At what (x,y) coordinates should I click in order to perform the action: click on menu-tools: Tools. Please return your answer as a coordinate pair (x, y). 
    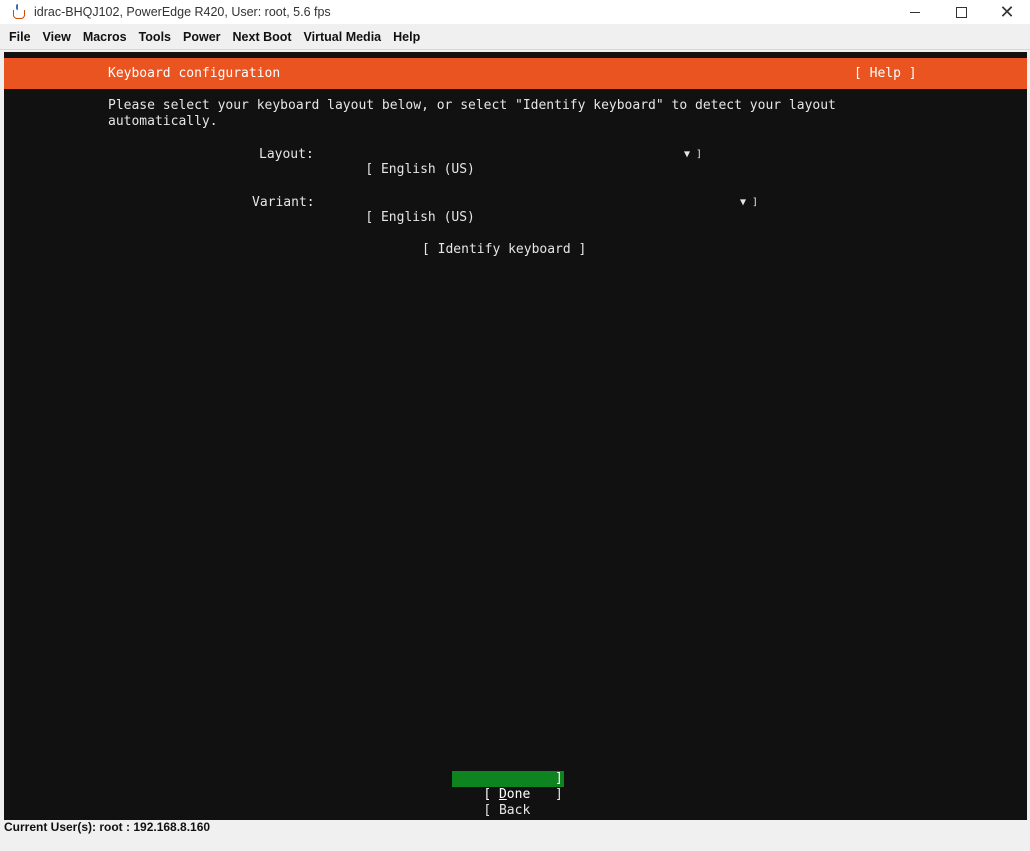
    Looking at the image, I should click on (155, 37).